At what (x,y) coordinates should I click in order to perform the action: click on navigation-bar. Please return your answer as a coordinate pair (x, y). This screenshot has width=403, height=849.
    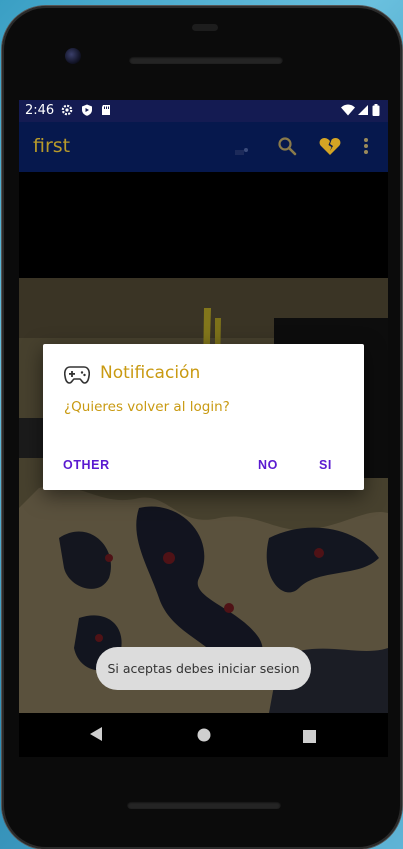
    Looking at the image, I should click on (203, 735).